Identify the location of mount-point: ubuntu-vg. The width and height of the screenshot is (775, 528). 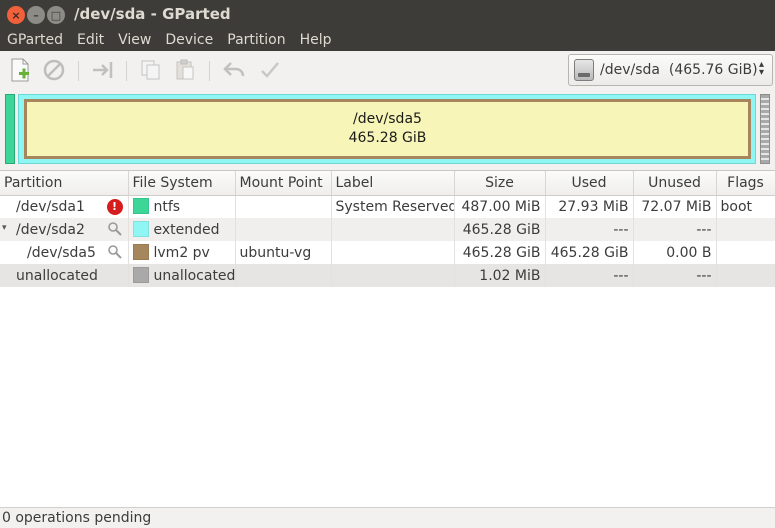
(283, 252).